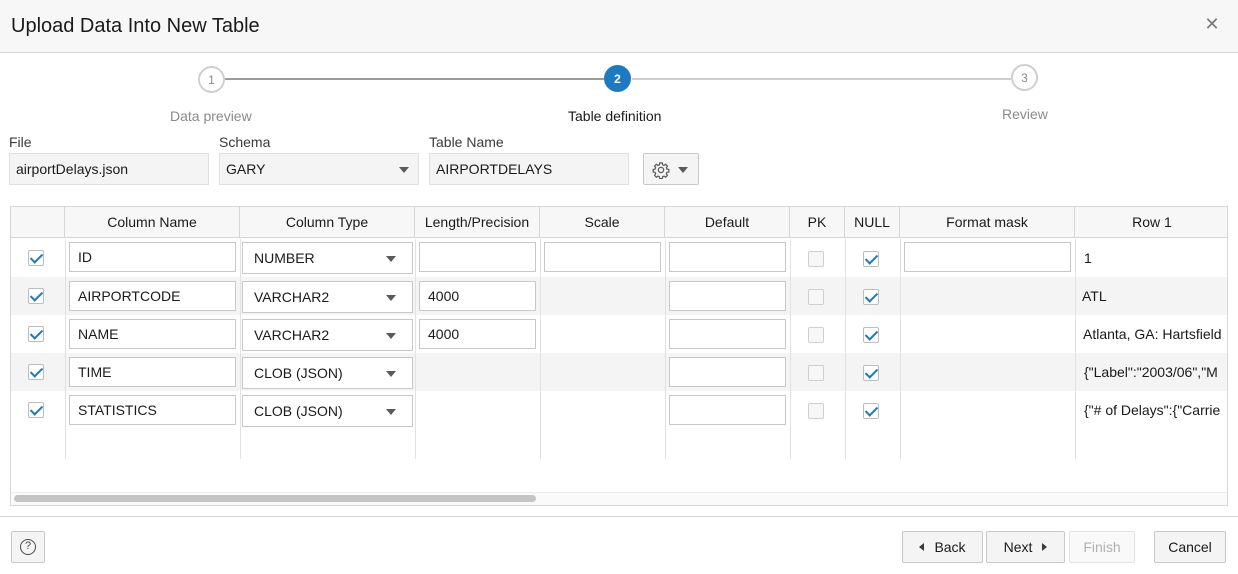 This screenshot has width=1238, height=574. What do you see at coordinates (872, 222) in the screenshot?
I see `header-null: NULL` at bounding box center [872, 222].